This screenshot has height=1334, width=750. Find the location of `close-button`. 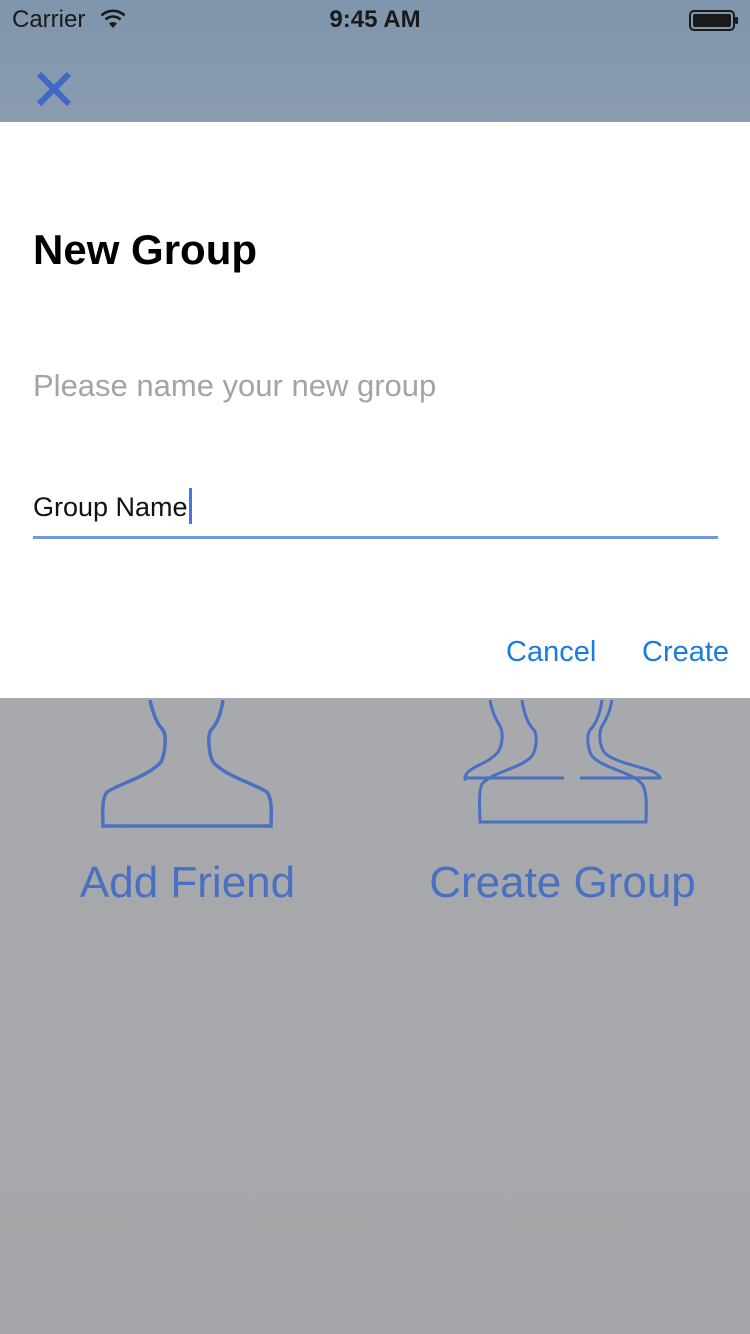

close-button is located at coordinates (54, 89).